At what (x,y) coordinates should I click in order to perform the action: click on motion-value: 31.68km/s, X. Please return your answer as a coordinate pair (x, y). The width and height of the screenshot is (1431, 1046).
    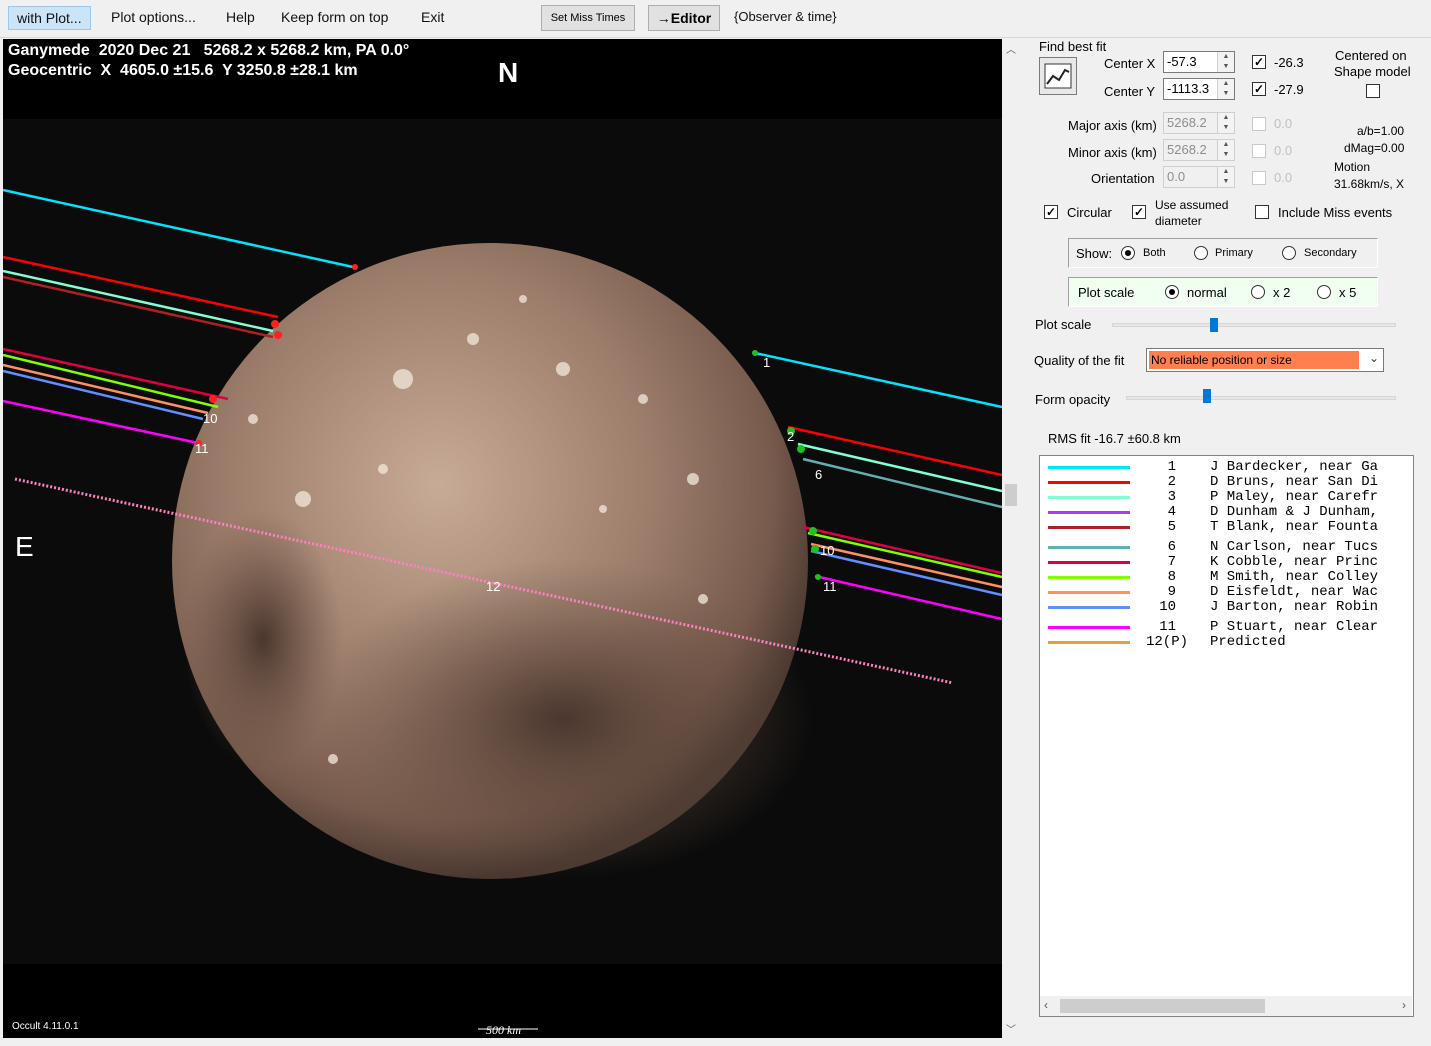
    Looking at the image, I should click on (1369, 184).